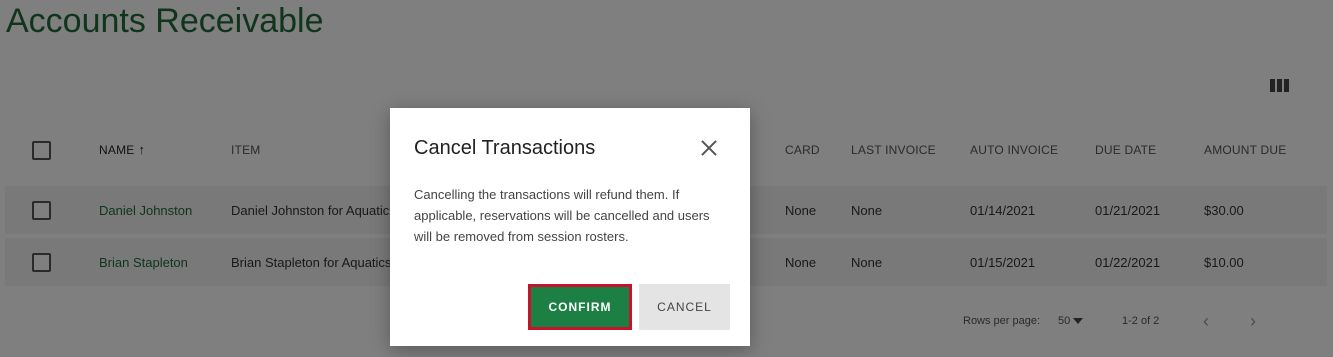  Describe the element at coordinates (505, 148) in the screenshot. I see `dialog-title: Cancel Transactions` at that location.